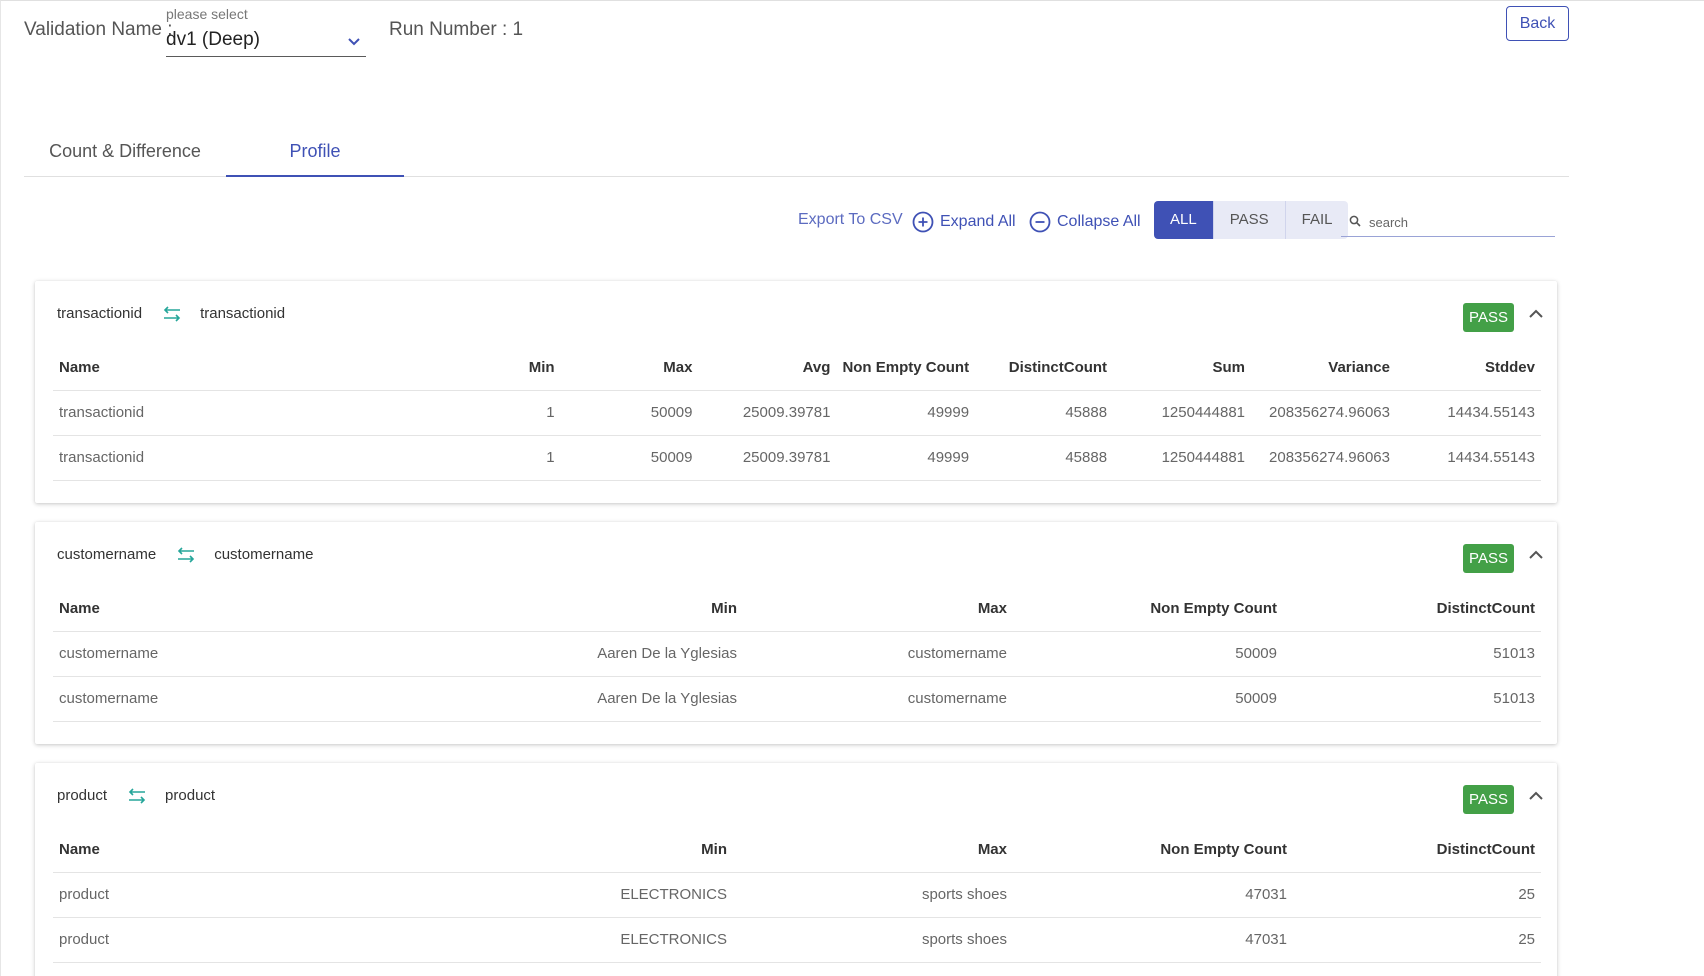 The width and height of the screenshot is (1704, 976). I want to click on collapse-all-button: Collapse All, so click(1085, 222).